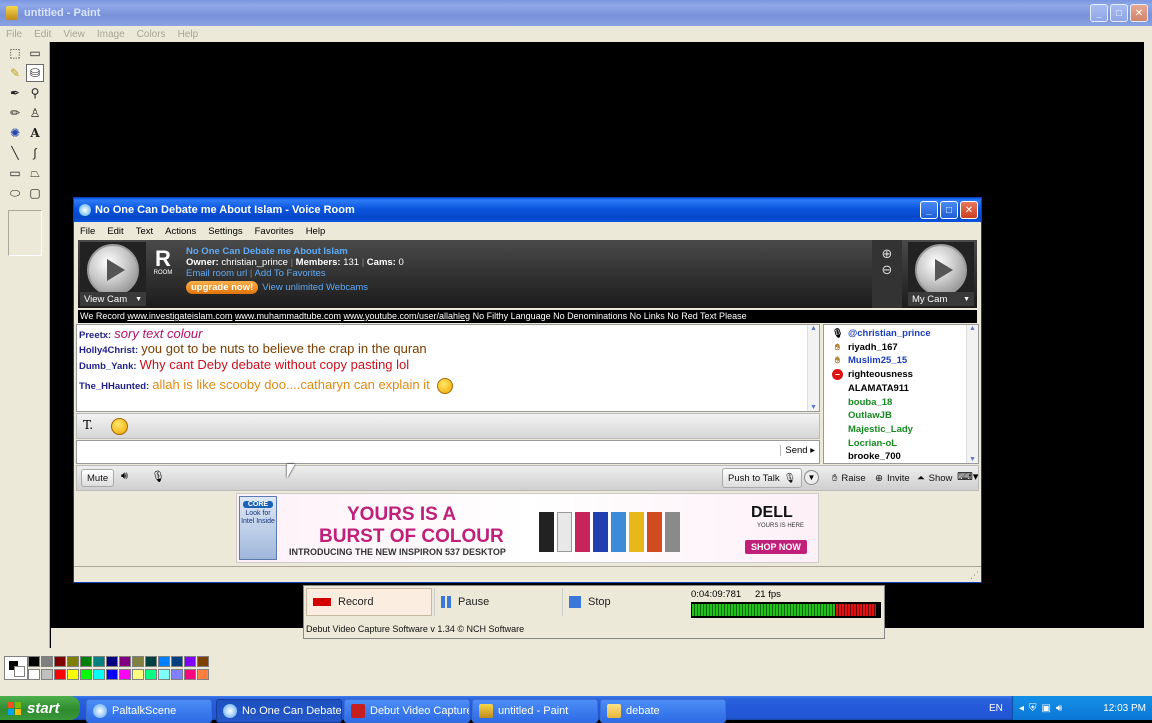 This screenshot has width=1152, height=723. Describe the element at coordinates (158, 476) in the screenshot. I see `mic-volume-icon: 🎙︎` at that location.